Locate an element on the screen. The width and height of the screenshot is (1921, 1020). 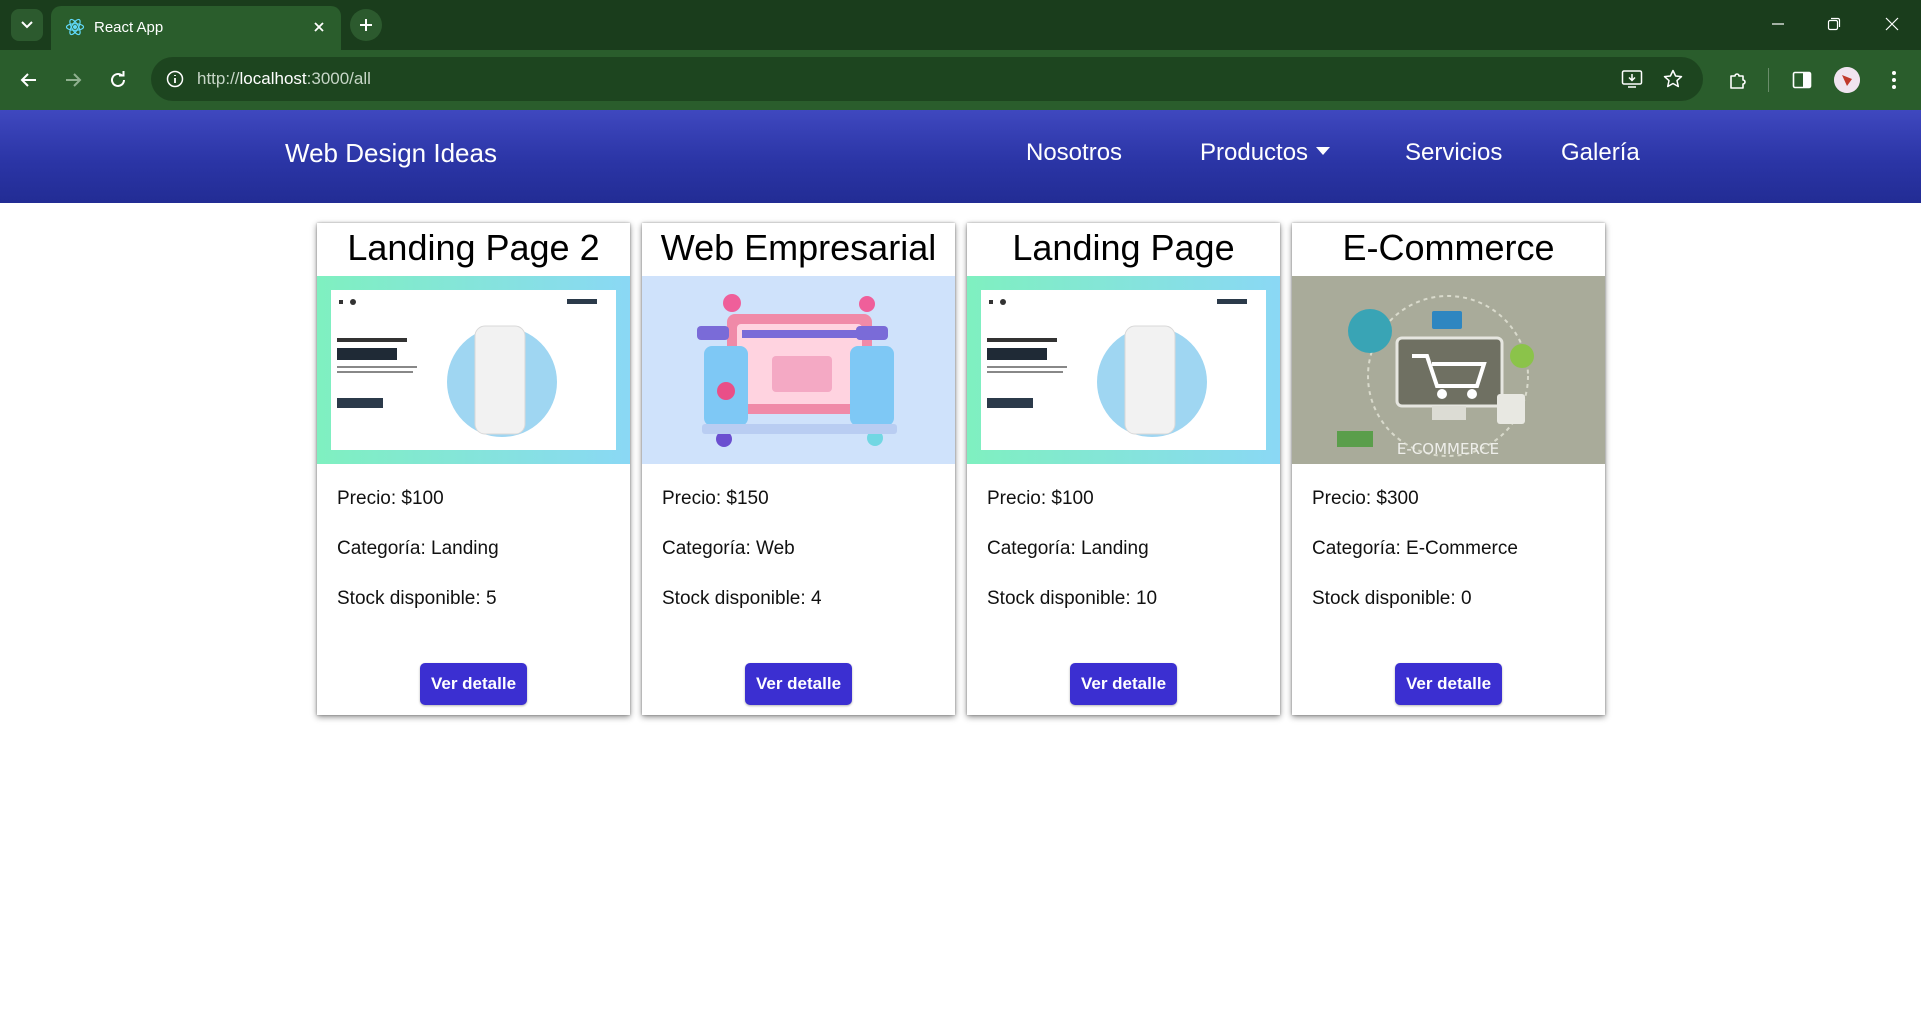
product-category: Categoría: Web is located at coordinates (728, 549).